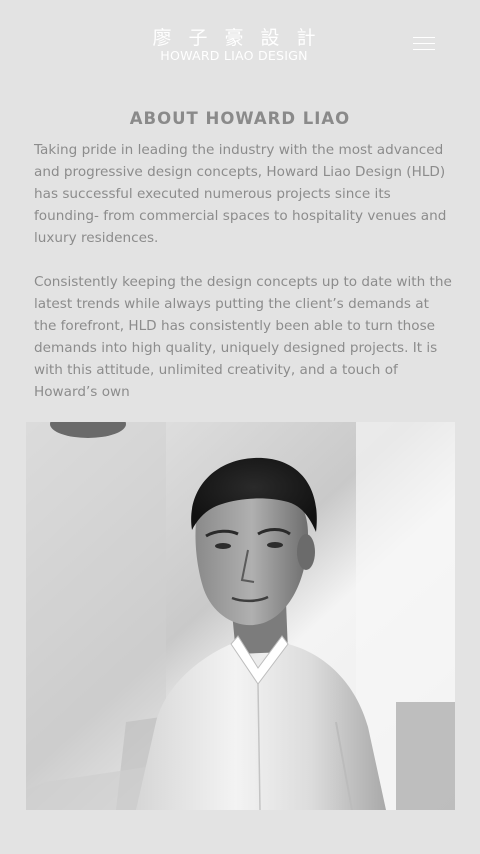 This screenshot has width=480, height=854. What do you see at coordinates (234, 55) in the screenshot?
I see `logo-english-text: HOWARD LIAO DESIGN` at bounding box center [234, 55].